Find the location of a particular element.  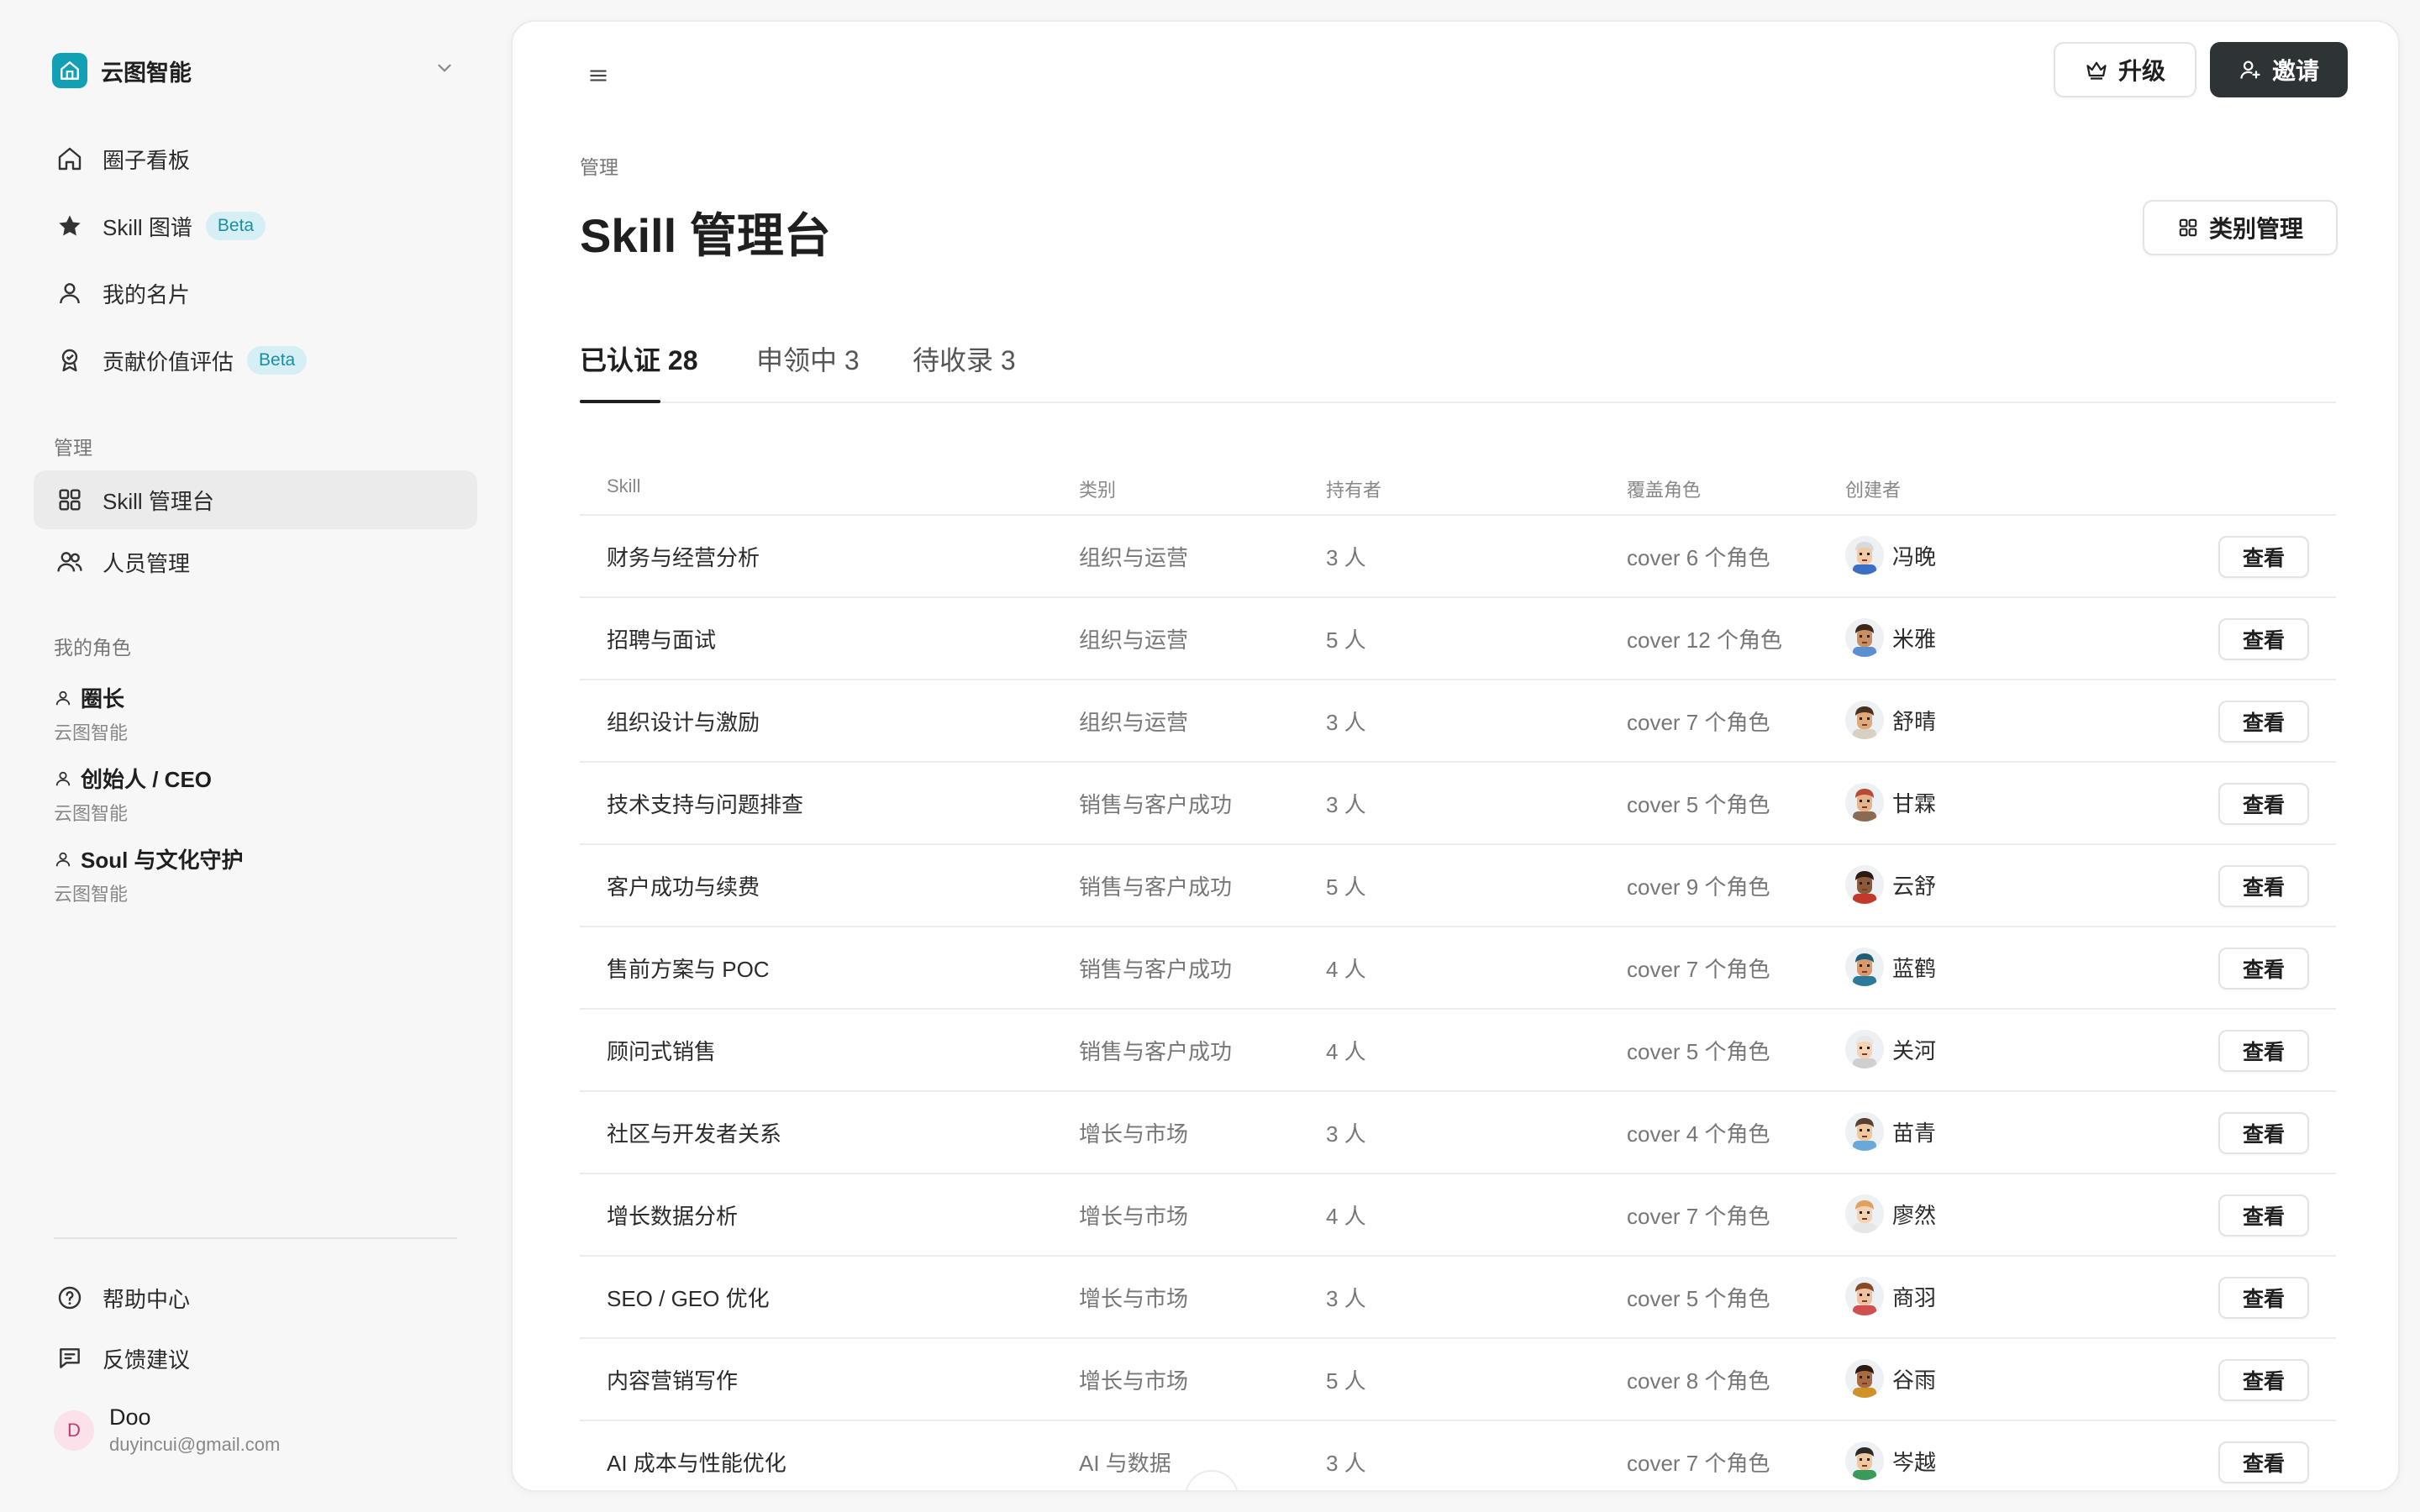

user-profile: D Doo duyincui@gmail.com is located at coordinates (167, 1430).